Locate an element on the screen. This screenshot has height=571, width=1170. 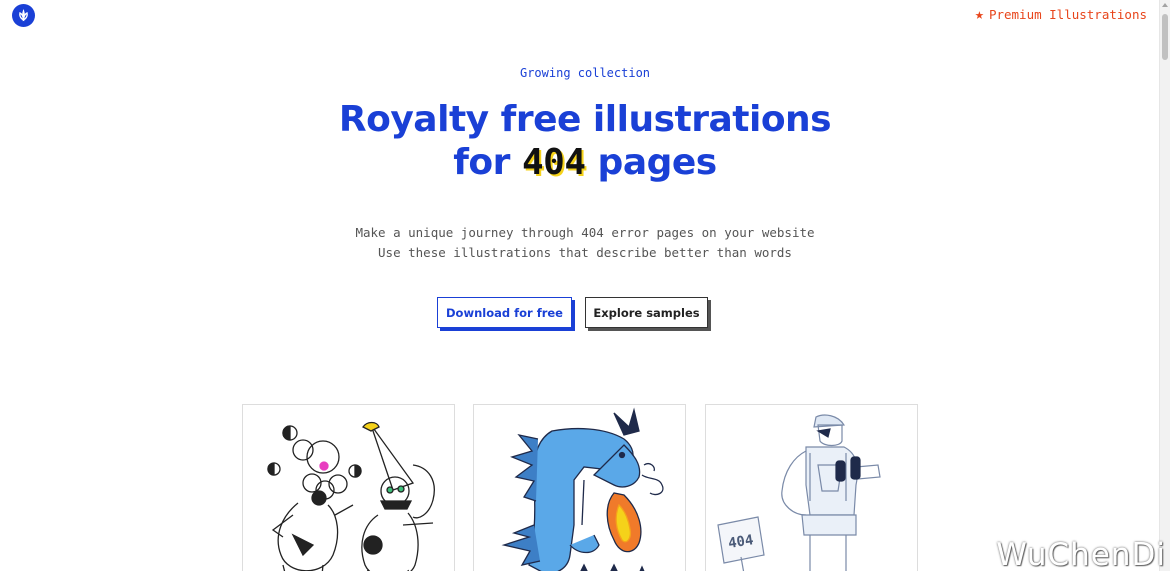
scroll-up-arrow-icon is located at coordinates (1165, 5).